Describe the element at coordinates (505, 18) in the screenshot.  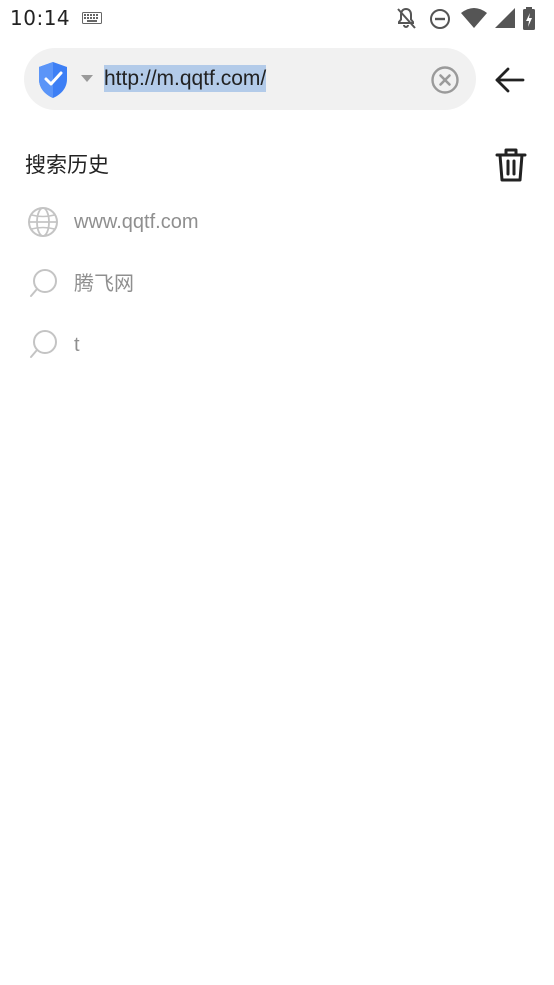
I see `cell-signal-icon` at that location.